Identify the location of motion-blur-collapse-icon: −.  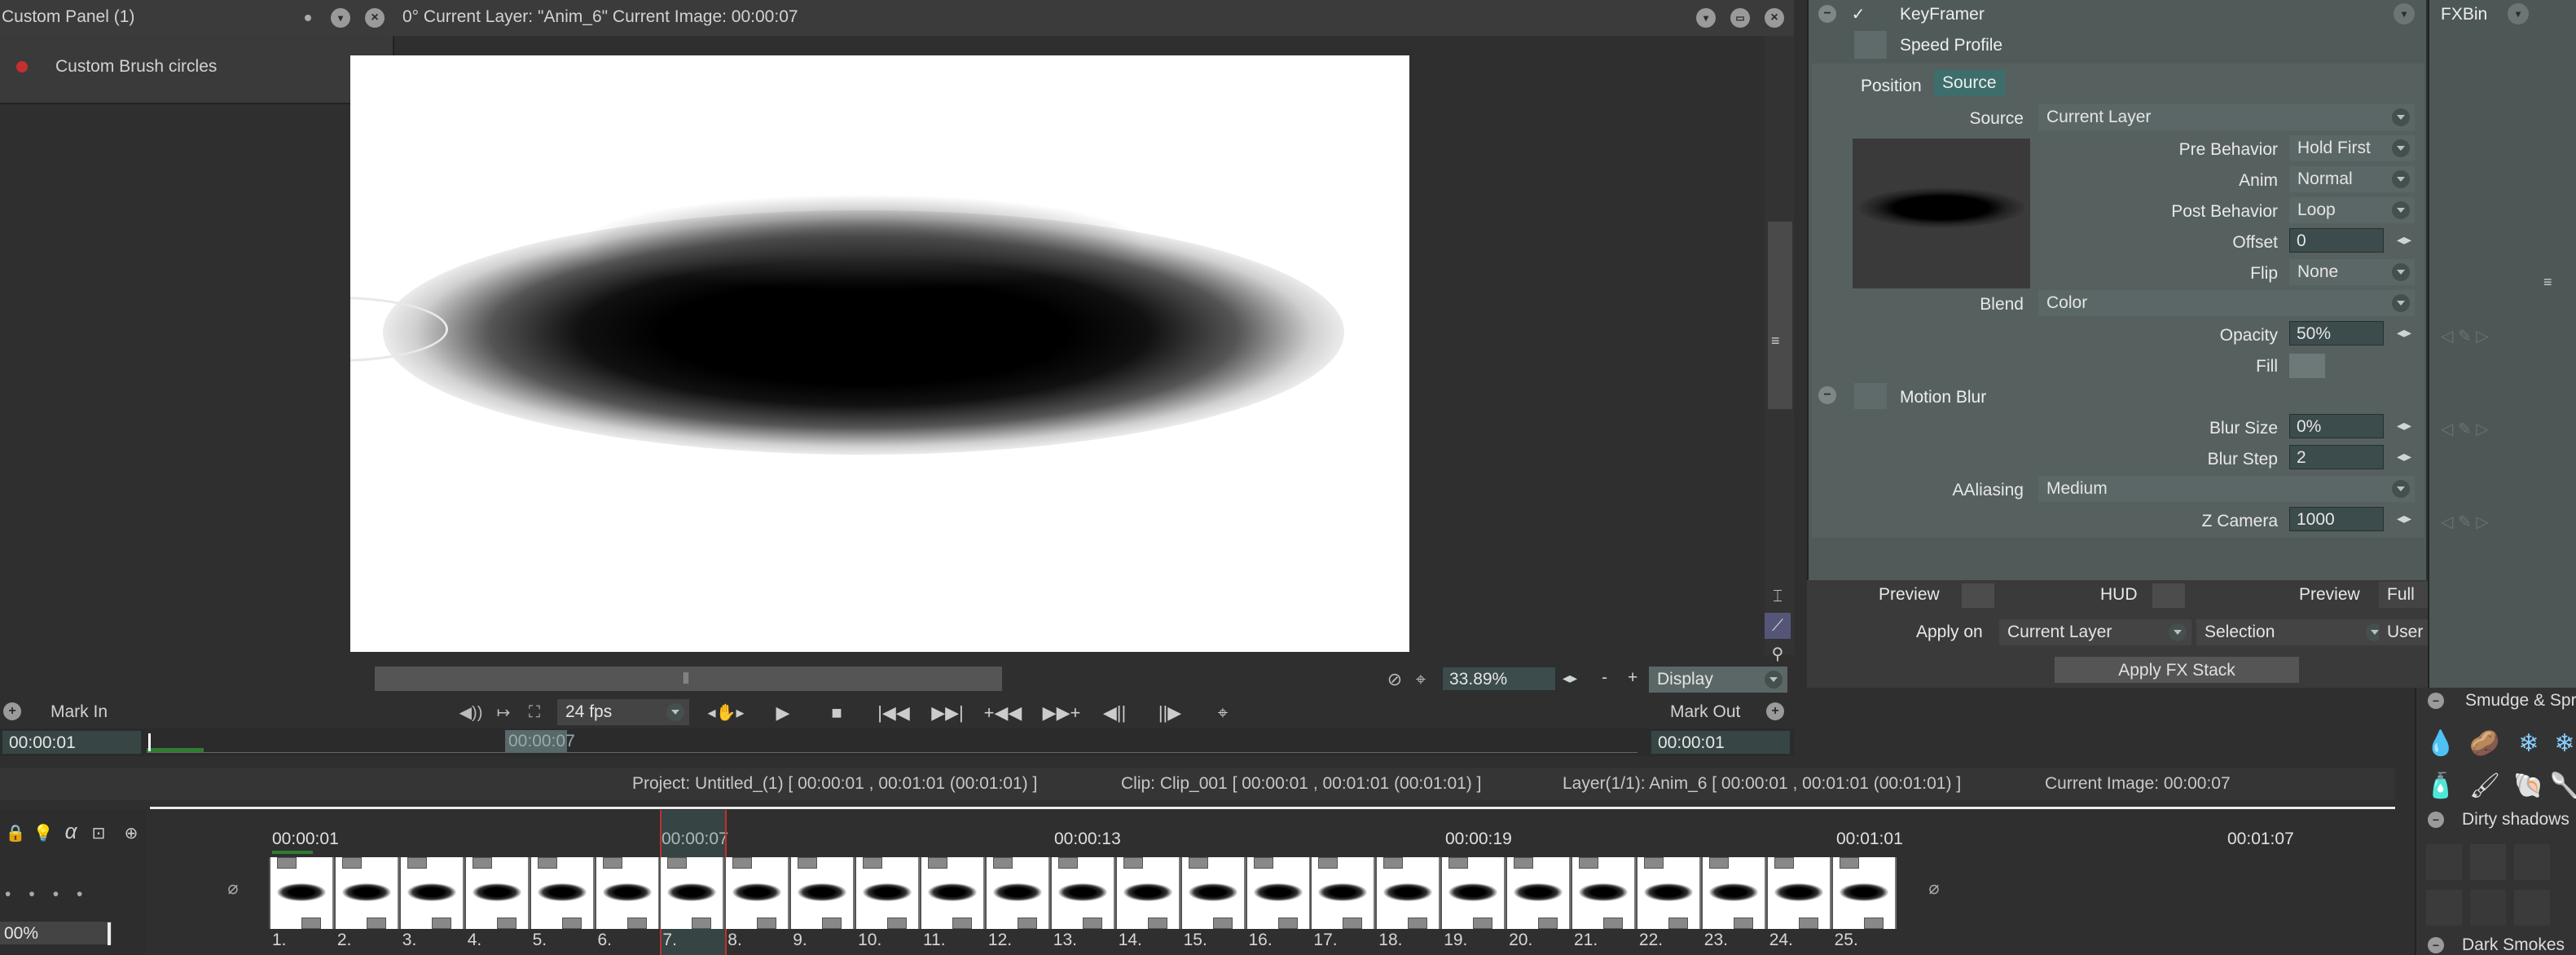
(1827, 395).